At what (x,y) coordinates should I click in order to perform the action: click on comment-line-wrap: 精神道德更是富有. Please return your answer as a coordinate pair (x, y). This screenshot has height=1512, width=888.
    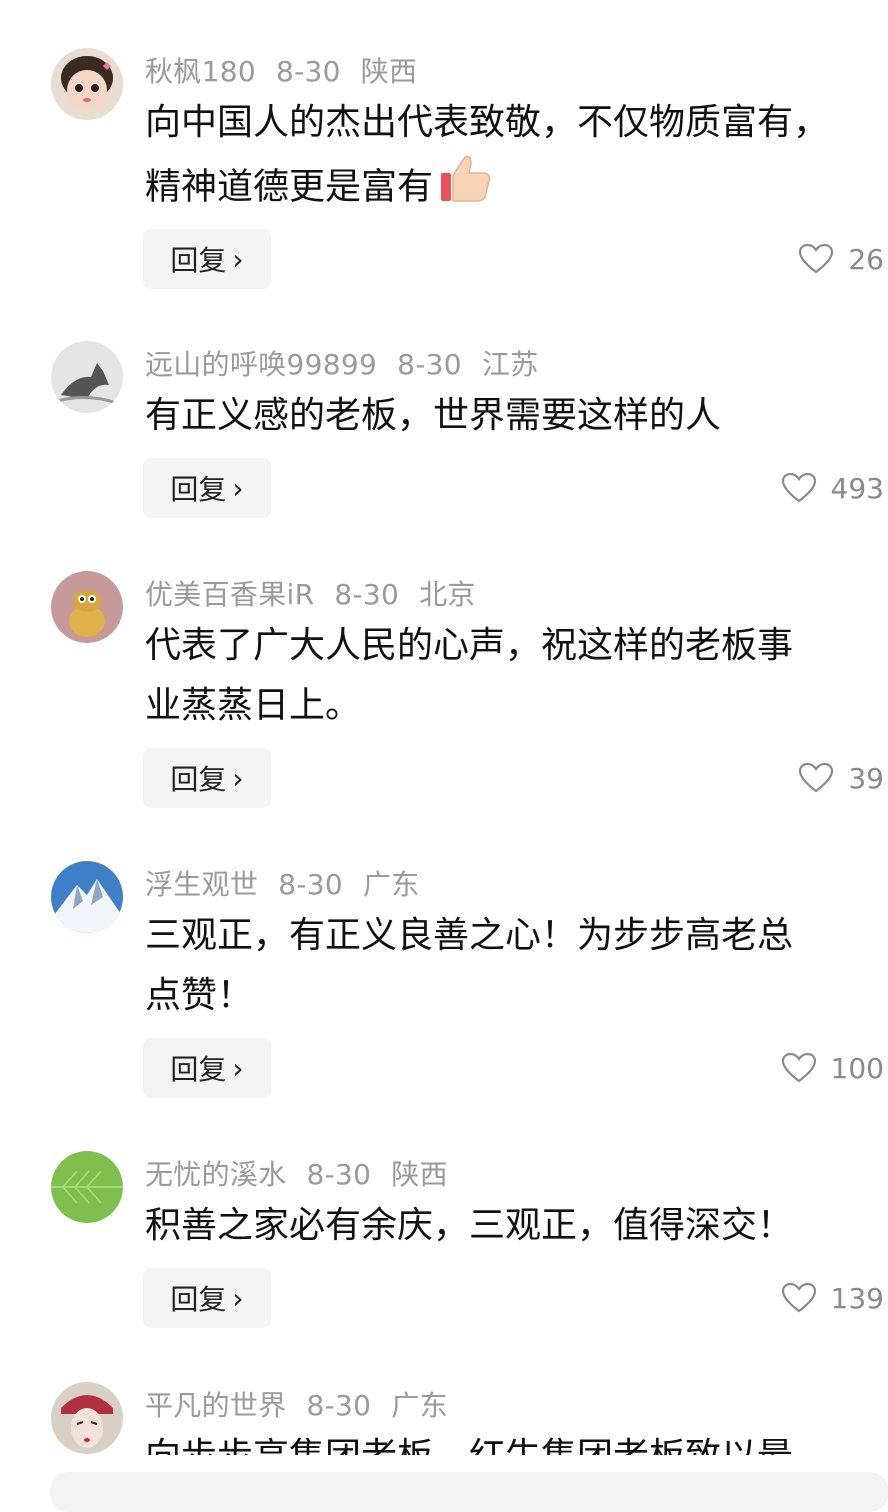
    Looking at the image, I should click on (515, 188).